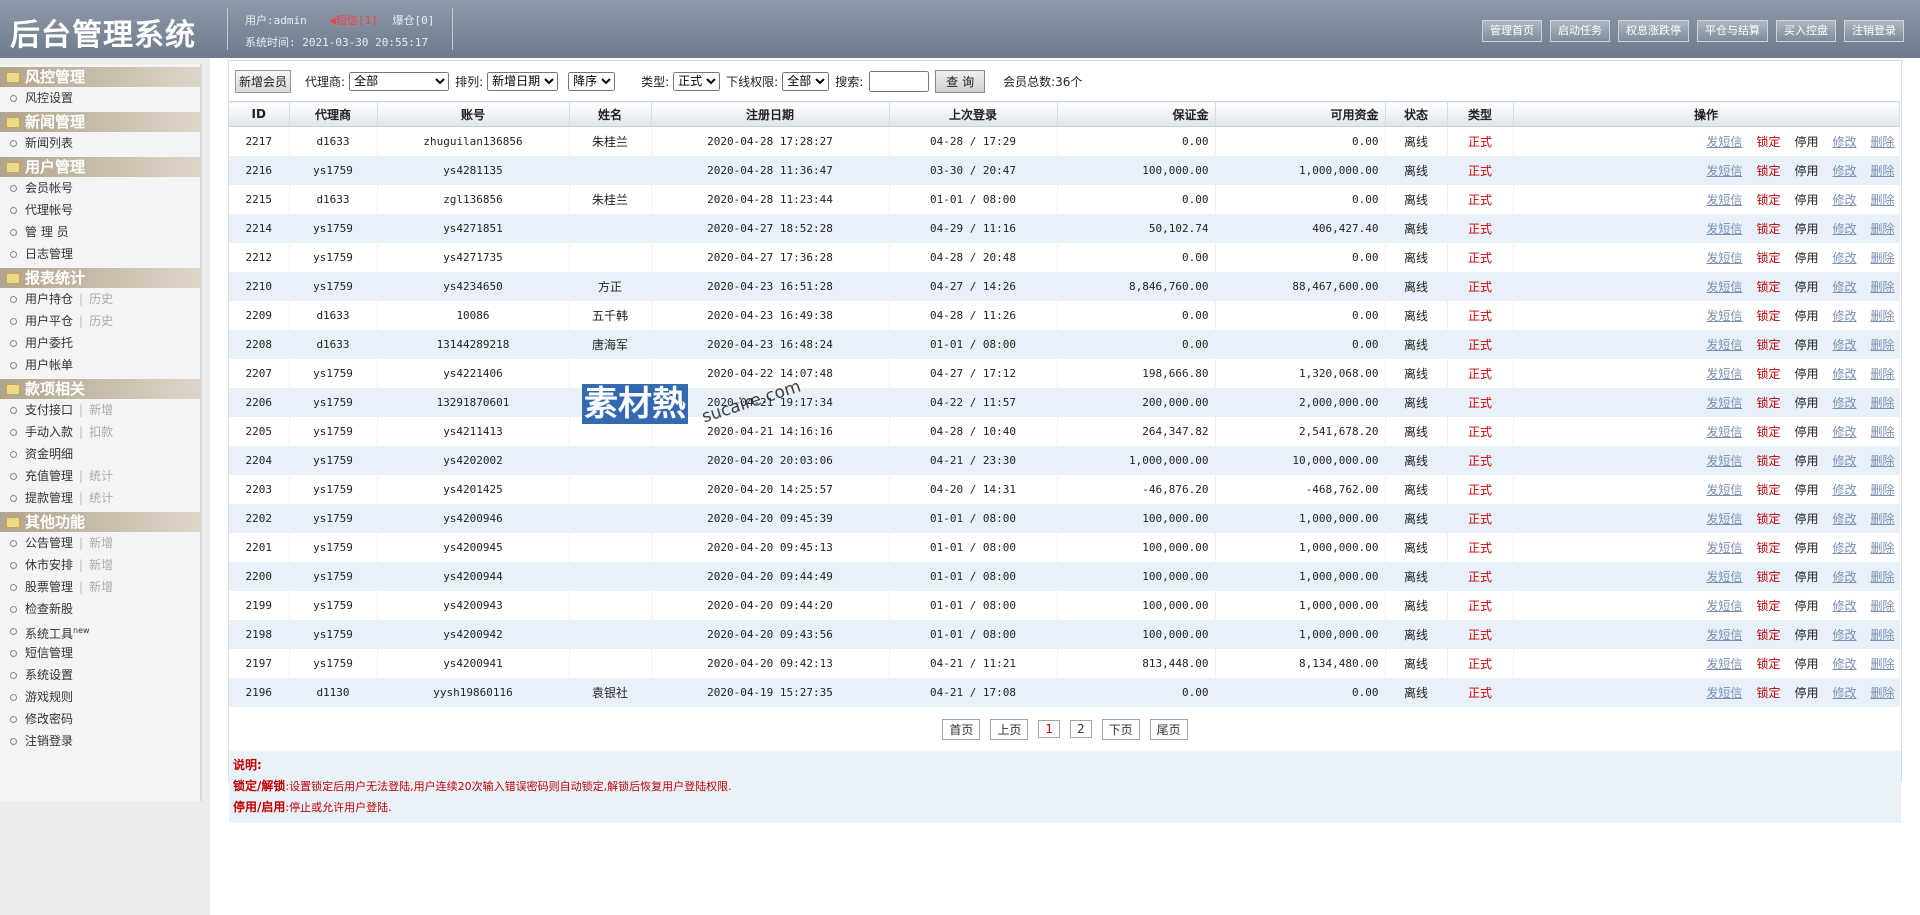 The width and height of the screenshot is (1920, 915). What do you see at coordinates (100, 498) in the screenshot?
I see `sidebar-item-withdraw: 提款管理 | 统计` at bounding box center [100, 498].